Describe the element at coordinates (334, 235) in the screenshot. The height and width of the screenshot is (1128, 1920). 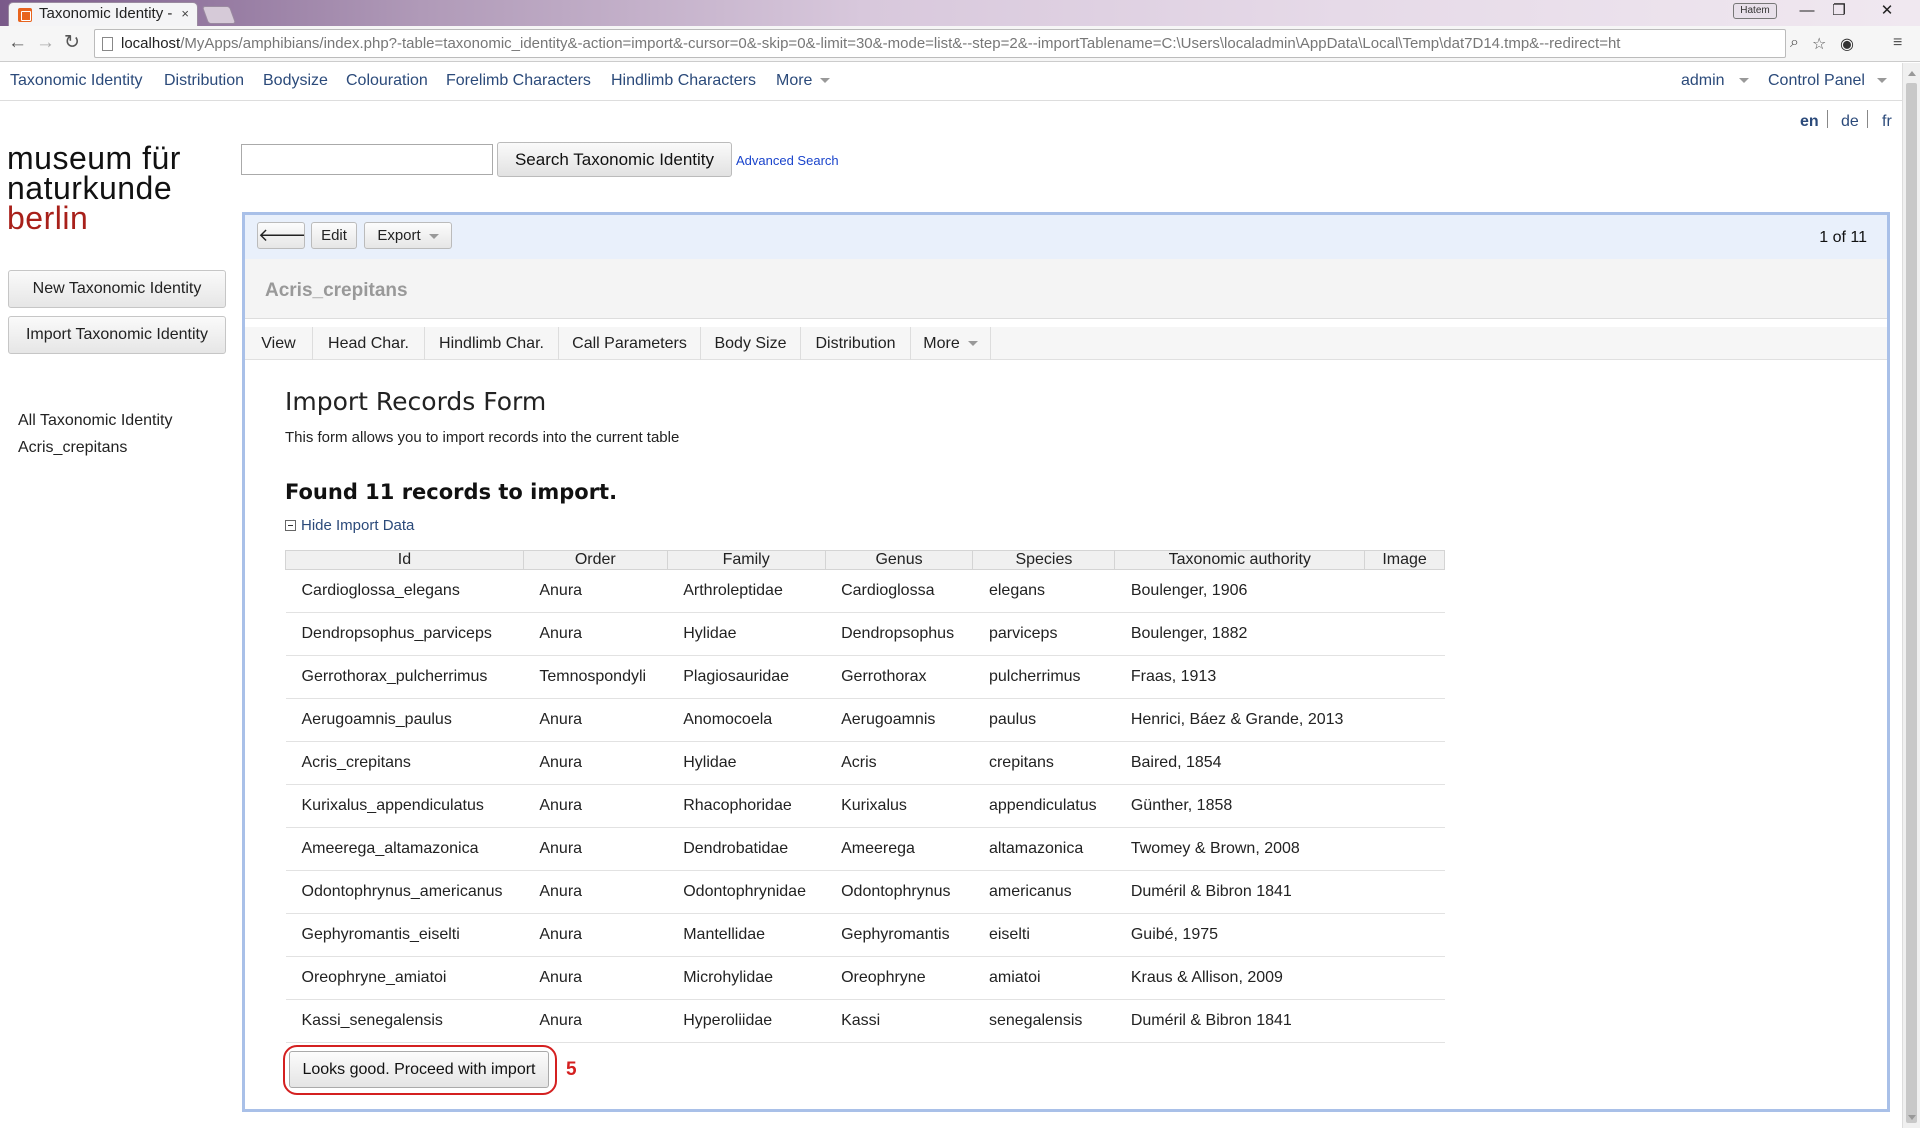
I see `edit-button: Edit` at that location.